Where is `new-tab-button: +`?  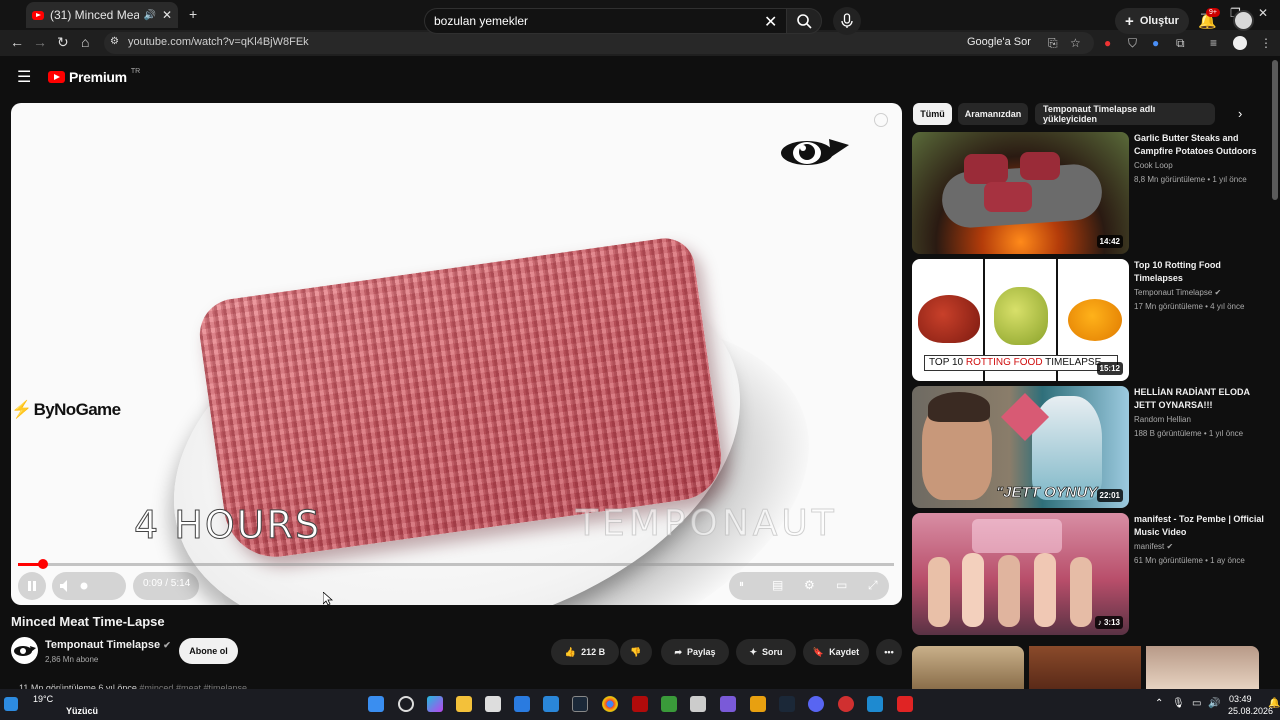
new-tab-button: + is located at coordinates (193, 14).